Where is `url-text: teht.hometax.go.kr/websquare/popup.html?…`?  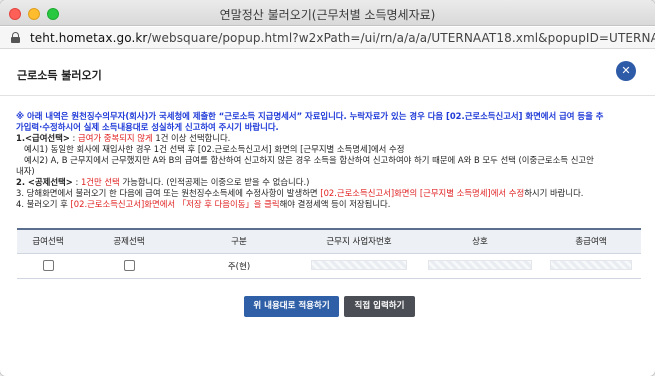 url-text: teht.hometax.go.kr/websquare/popup.html?… is located at coordinates (342, 38).